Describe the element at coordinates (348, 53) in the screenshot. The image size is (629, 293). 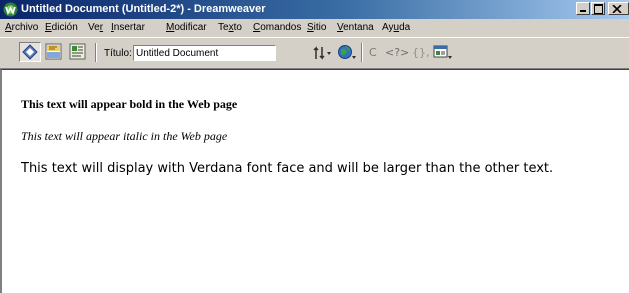
I see `preview-in-browser-icon` at that location.